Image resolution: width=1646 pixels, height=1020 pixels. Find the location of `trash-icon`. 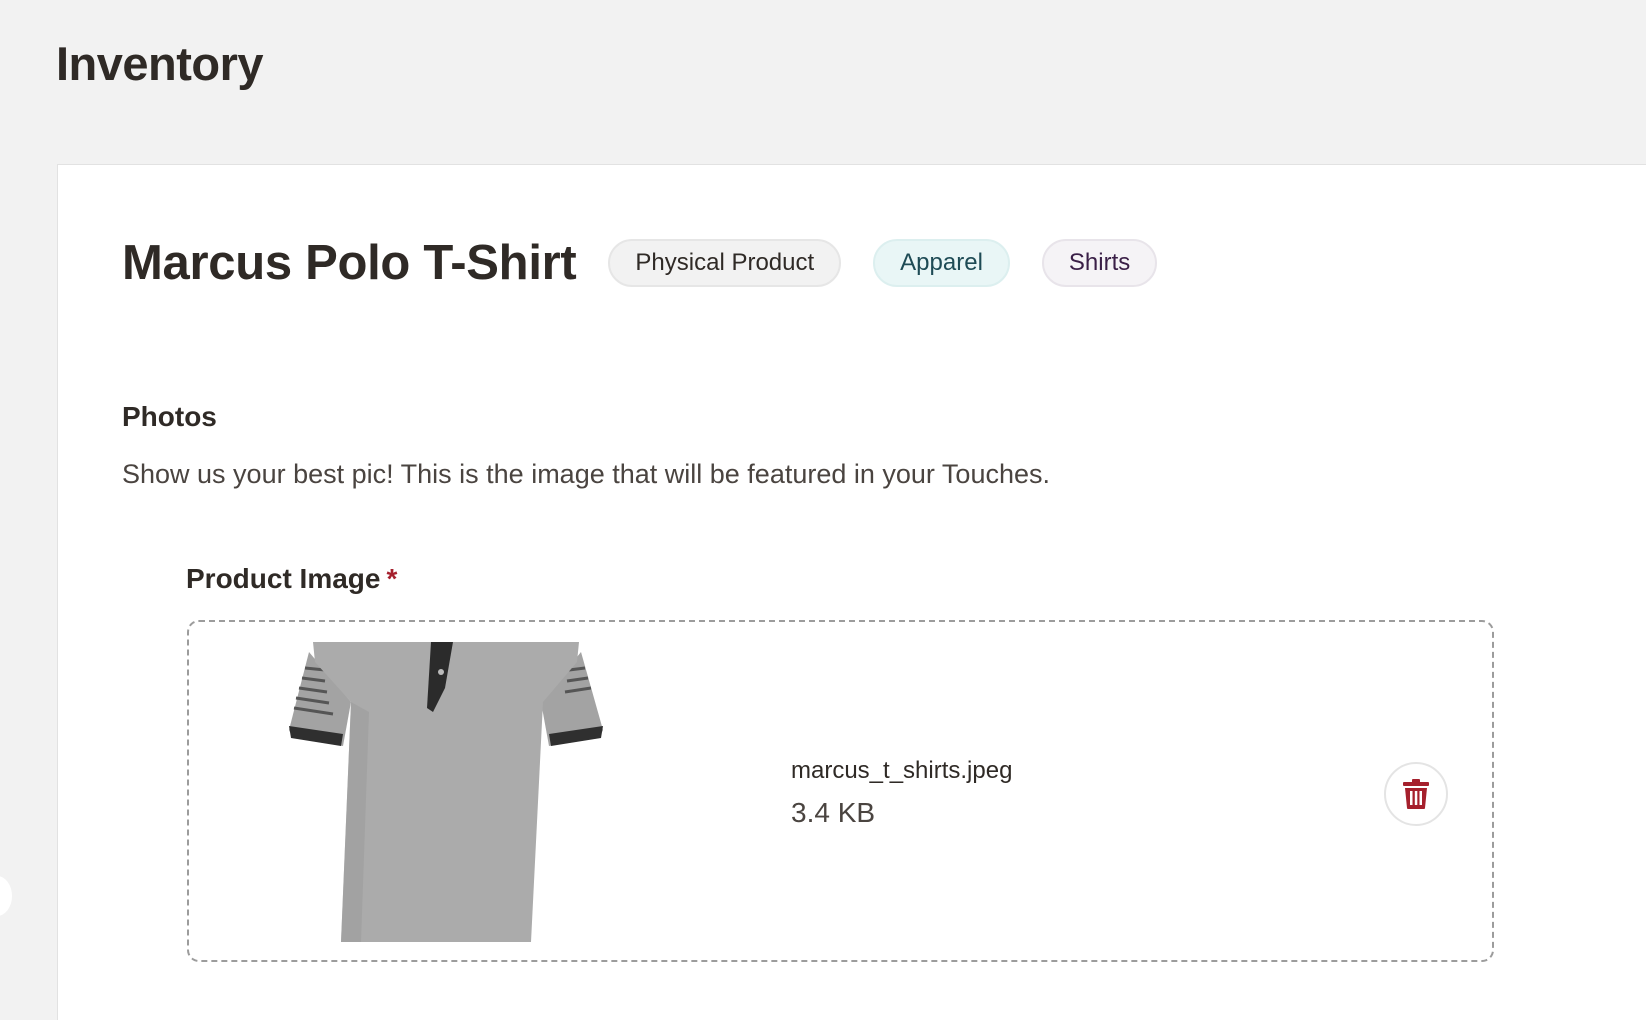

trash-icon is located at coordinates (1416, 794).